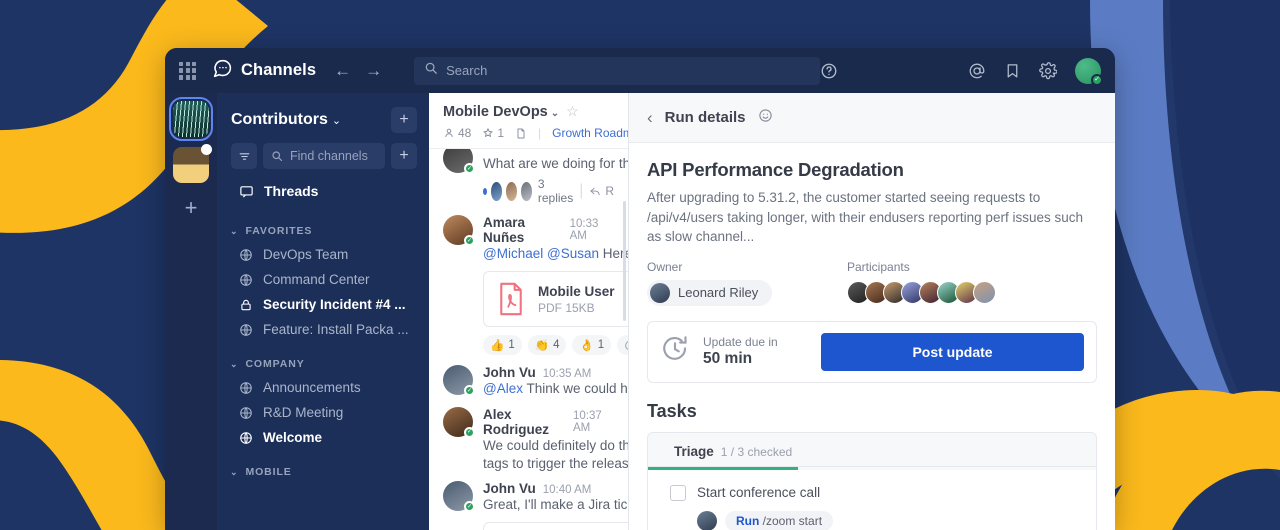 Image resolution: width=1280 pixels, height=530 pixels. Describe the element at coordinates (665, 266) in the screenshot. I see `owner-label: Owner` at that location.